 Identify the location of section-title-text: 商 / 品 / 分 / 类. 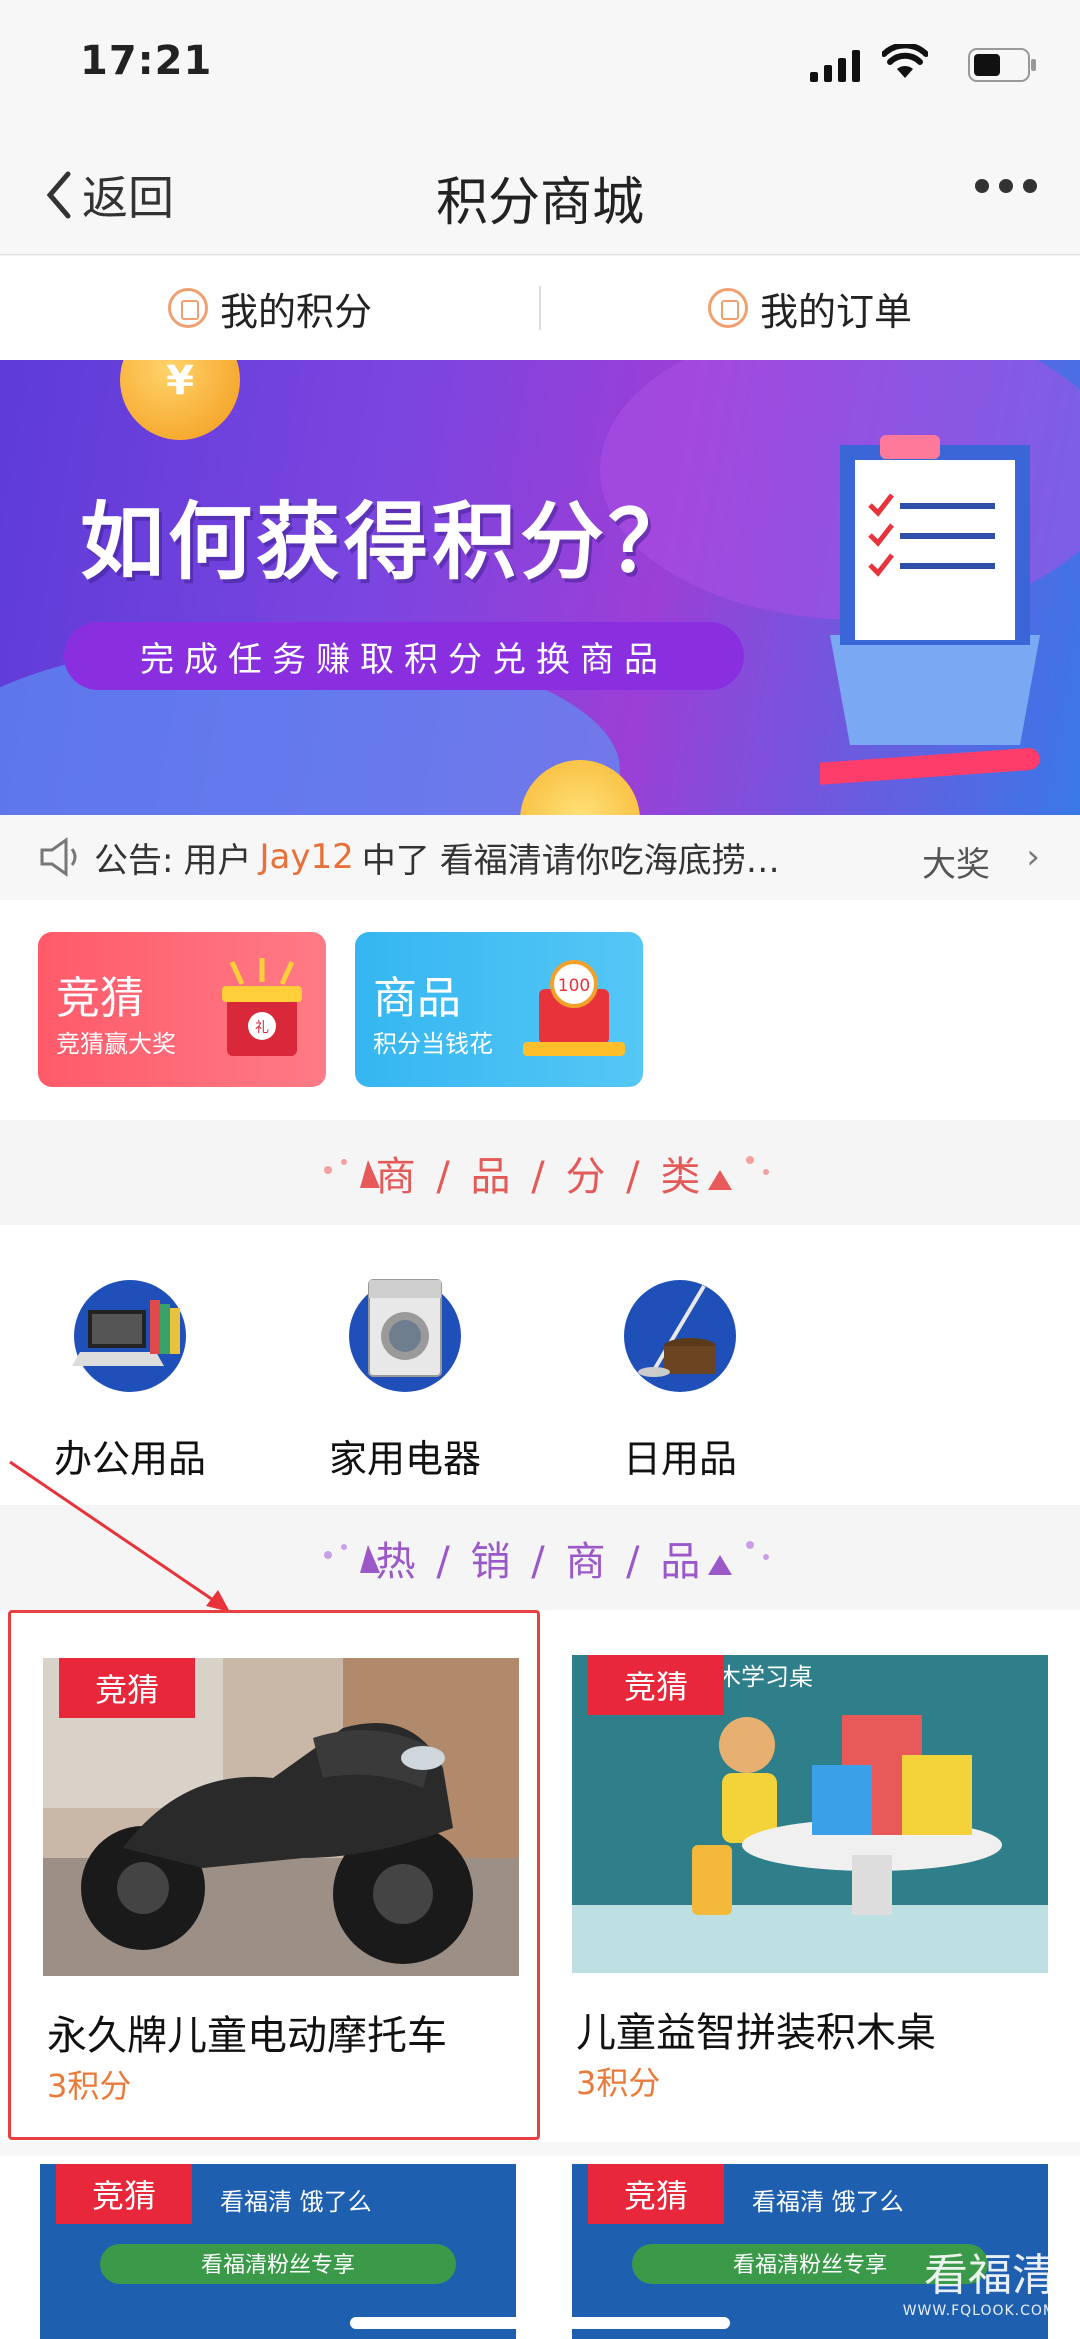
(540, 1176).